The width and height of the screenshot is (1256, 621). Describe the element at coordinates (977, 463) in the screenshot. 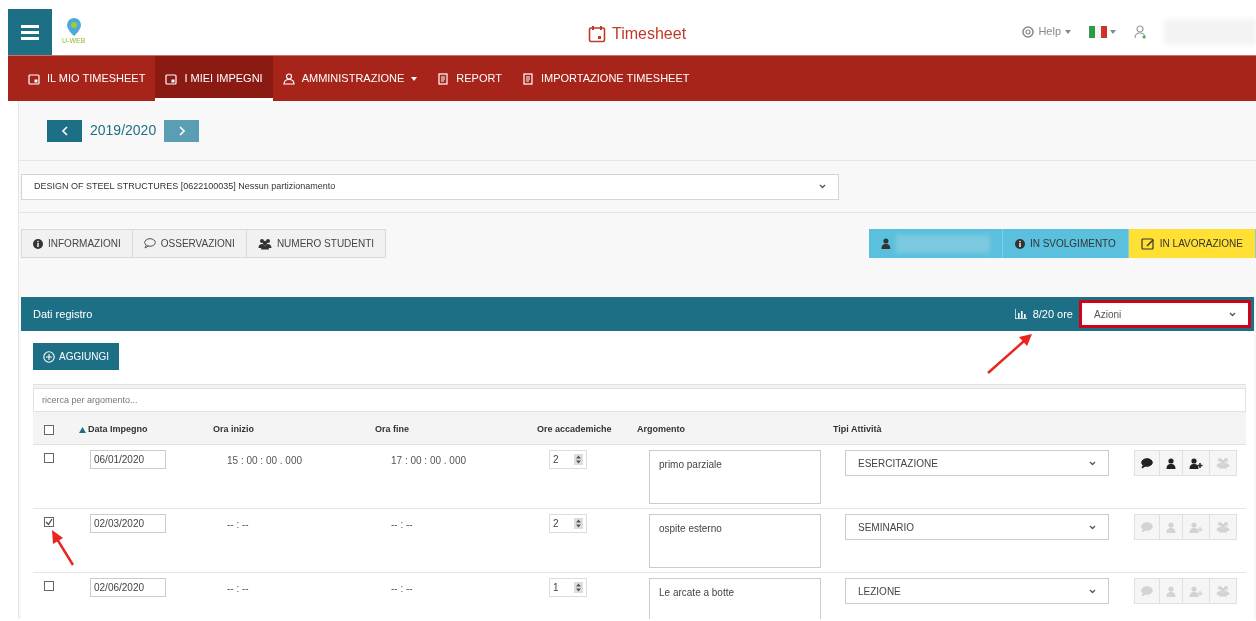

I see `activity-select: ESERCITAZIONE` at that location.